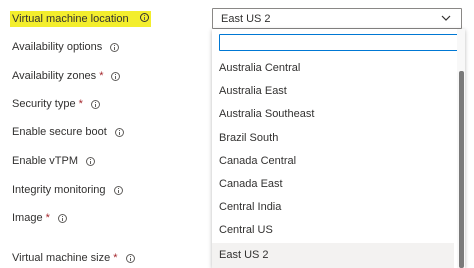 The image size is (474, 268). Describe the element at coordinates (333, 114) in the screenshot. I see `option-australia-southeast: Australia Southeast` at that location.